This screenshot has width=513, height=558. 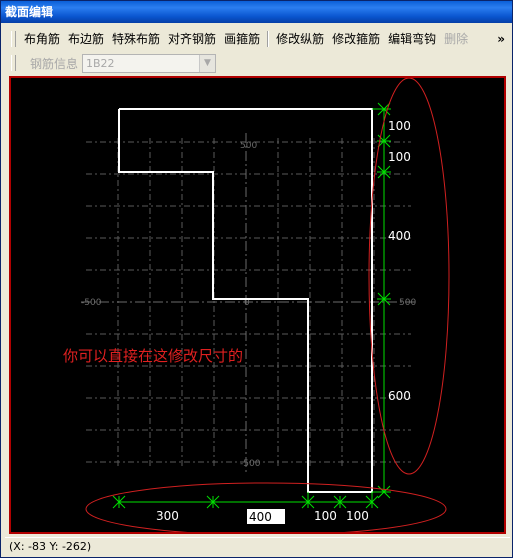 I want to click on align-rebar-button: 对齐钢筋, so click(x=192, y=39).